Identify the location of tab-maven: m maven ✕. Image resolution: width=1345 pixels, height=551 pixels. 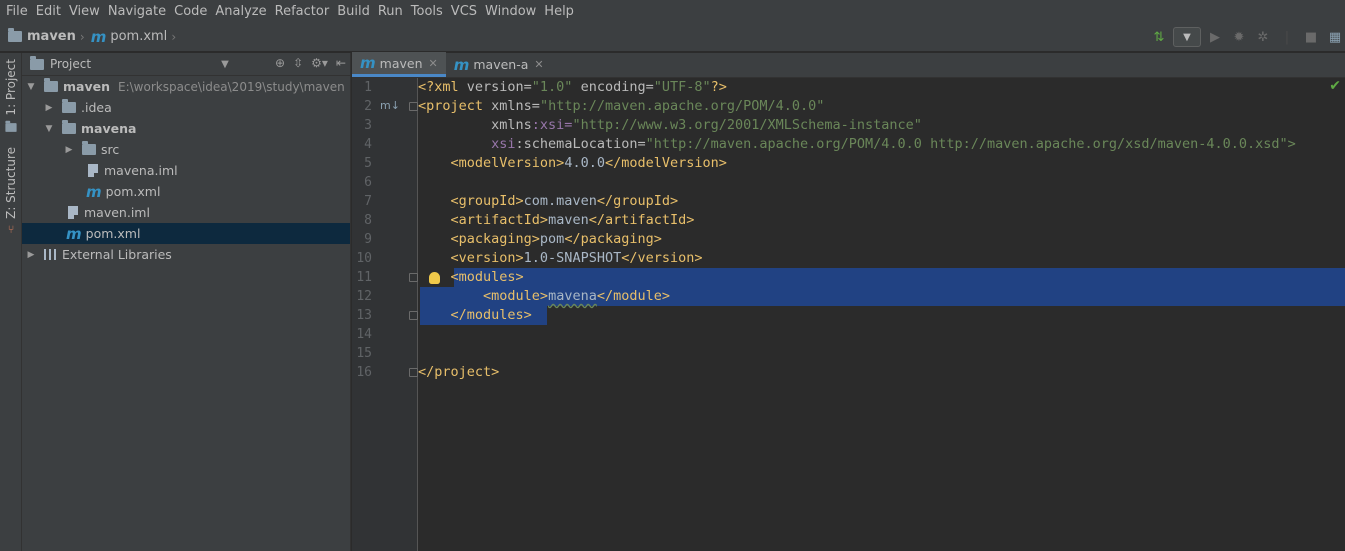
(399, 64).